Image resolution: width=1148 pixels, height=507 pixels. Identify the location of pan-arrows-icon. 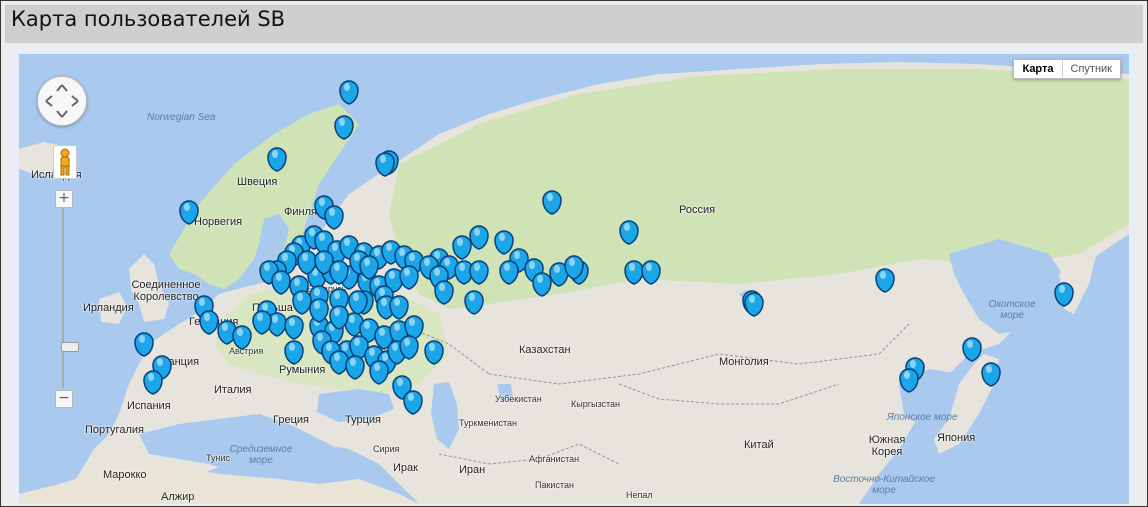
(62, 101).